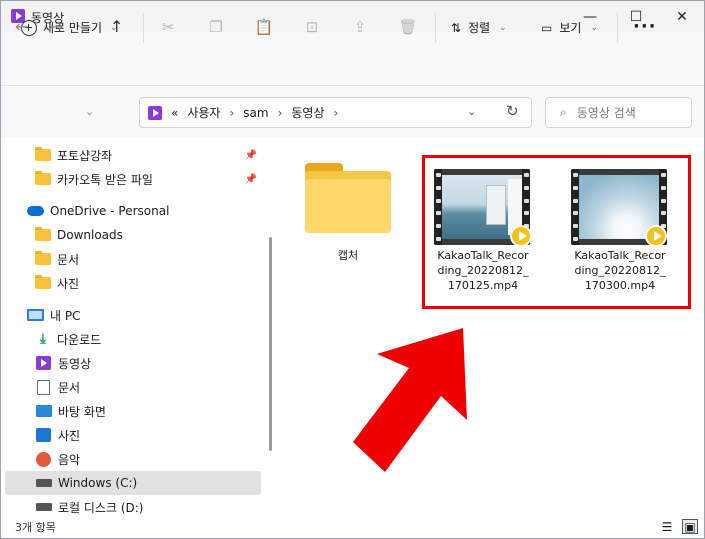 The height and width of the screenshot is (539, 705). Describe the element at coordinates (410, 400) in the screenshot. I see `red-arrow-annotation` at that location.